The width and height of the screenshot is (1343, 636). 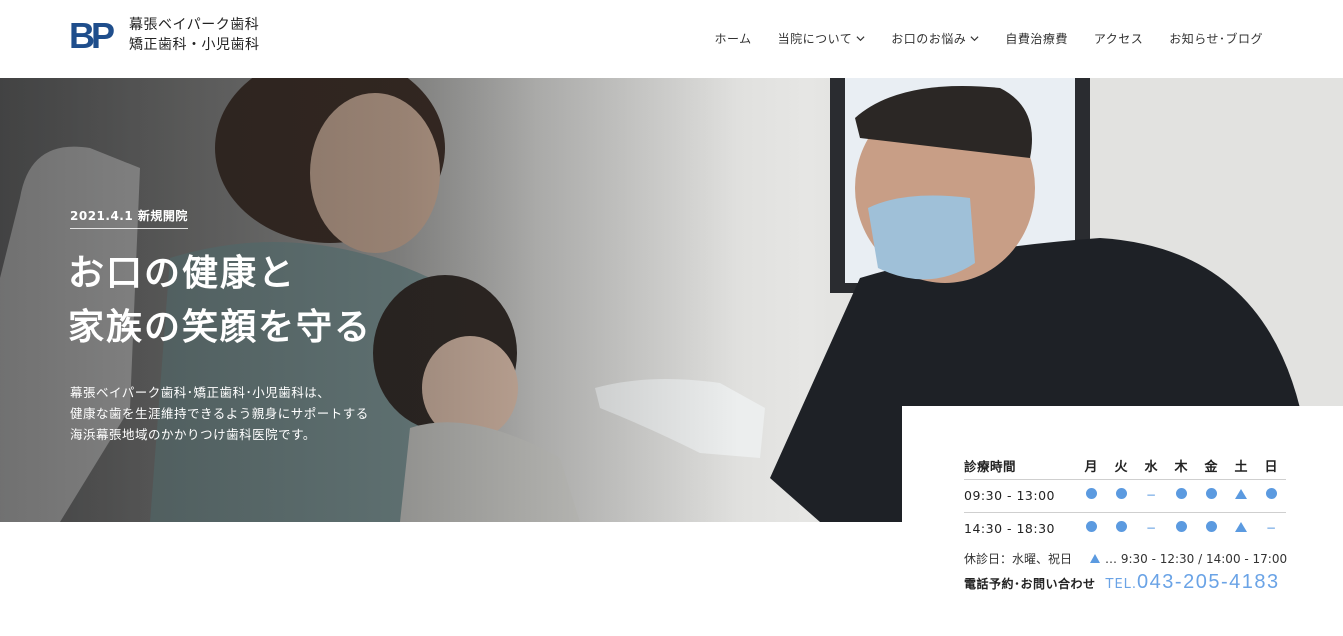 I want to click on day-header: 水, so click(x=1151, y=467).